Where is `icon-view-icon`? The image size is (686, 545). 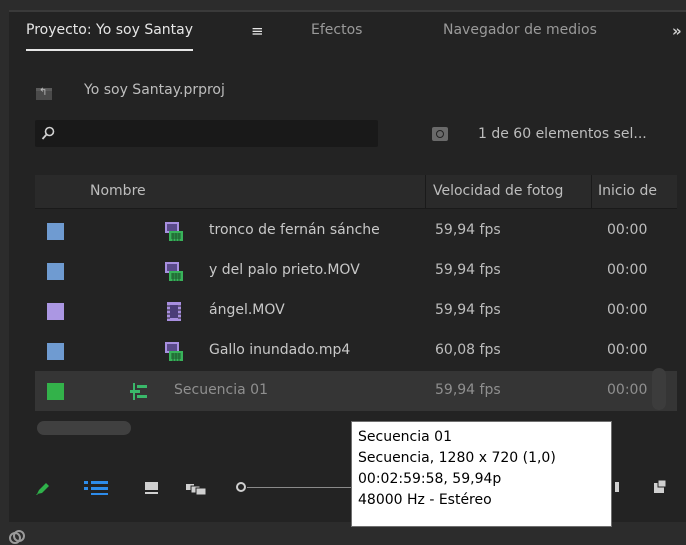 icon-view-icon is located at coordinates (152, 488).